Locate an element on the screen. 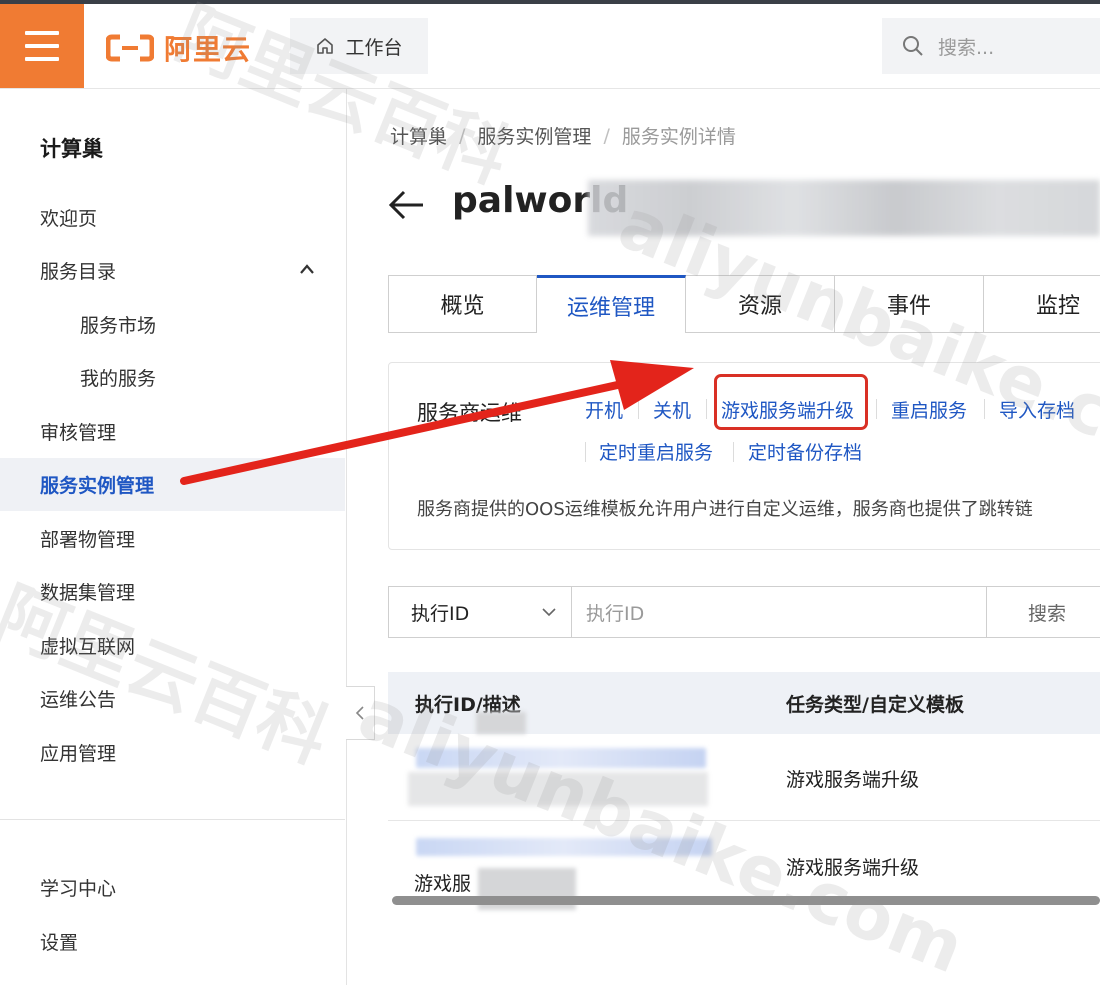 Image resolution: width=1100 pixels, height=989 pixels. sidebar-item-service-catalog: 服务目录 is located at coordinates (172, 270).